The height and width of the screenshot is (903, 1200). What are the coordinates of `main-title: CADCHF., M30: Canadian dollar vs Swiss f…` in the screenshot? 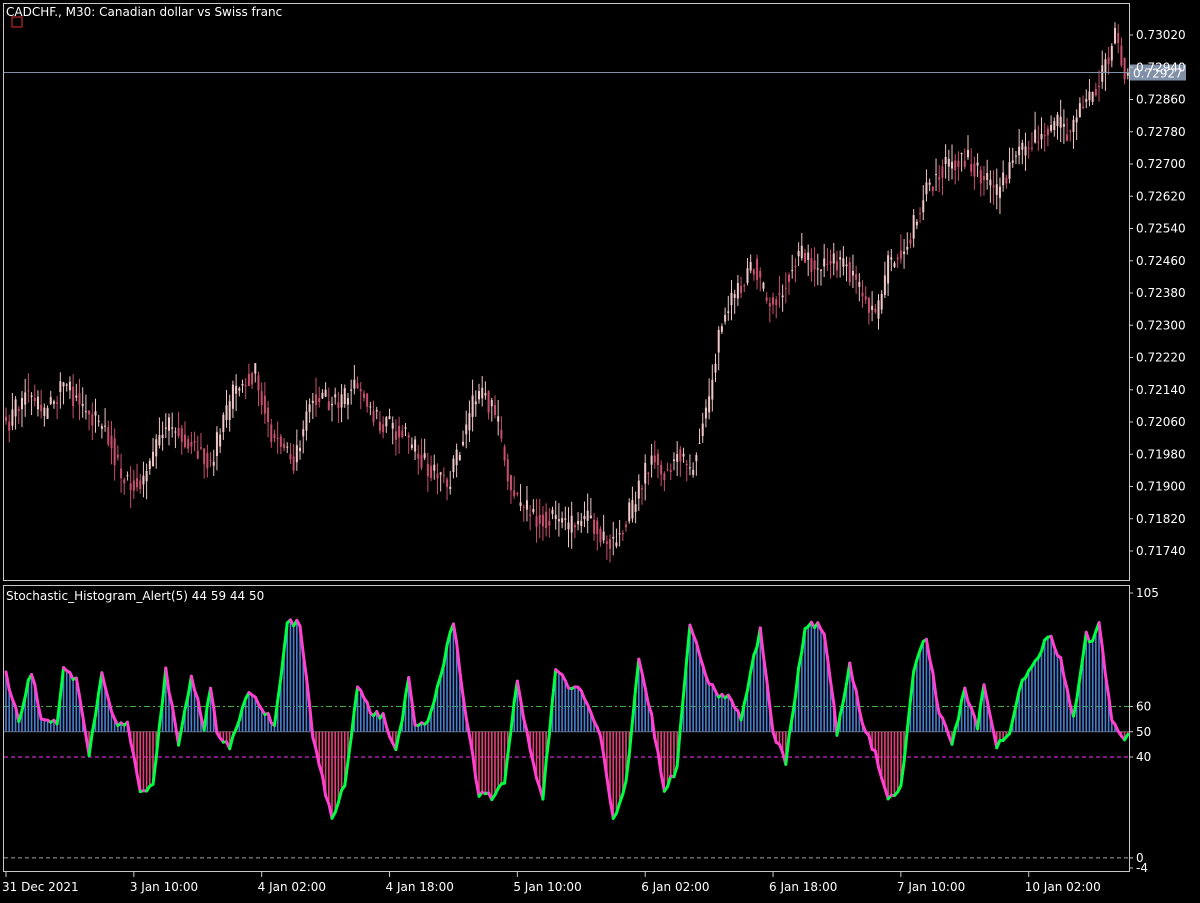 It's located at (144, 12).